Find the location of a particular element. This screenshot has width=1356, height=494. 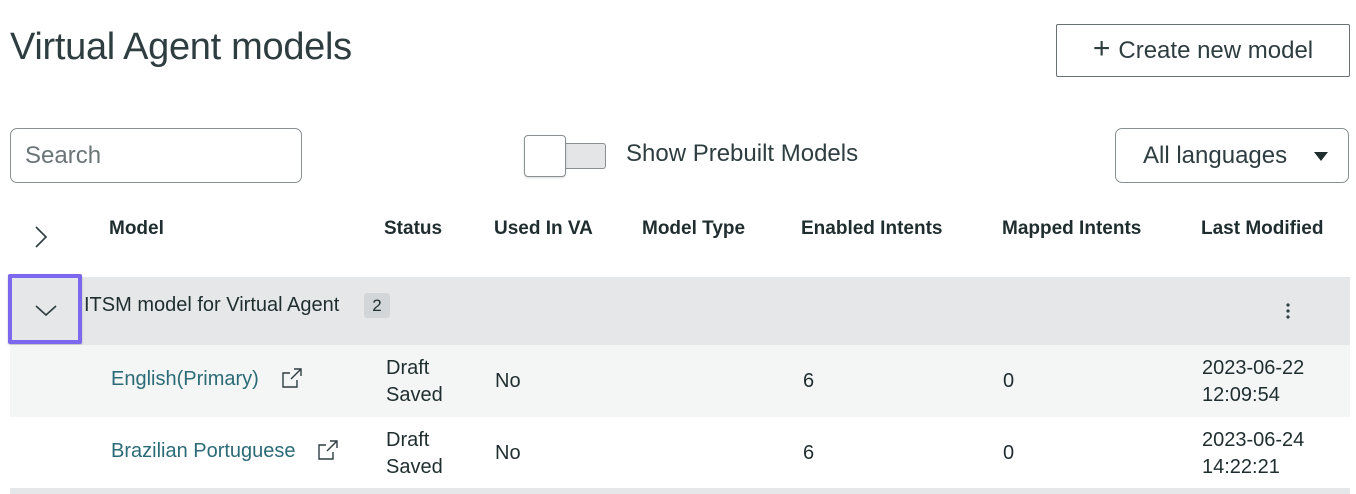

collapse-group-button is located at coordinates (45, 309).